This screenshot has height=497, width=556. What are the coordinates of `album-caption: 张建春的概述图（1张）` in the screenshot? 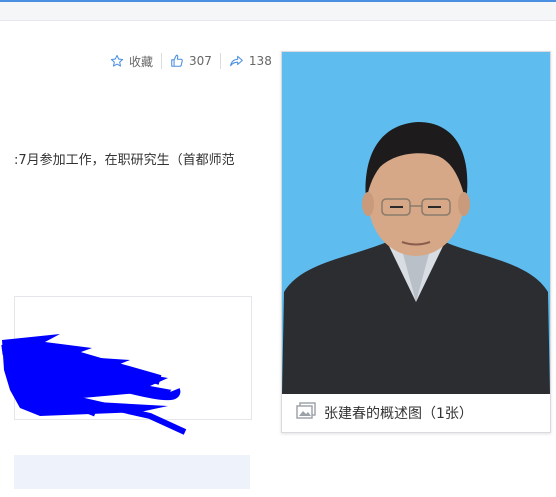 It's located at (416, 413).